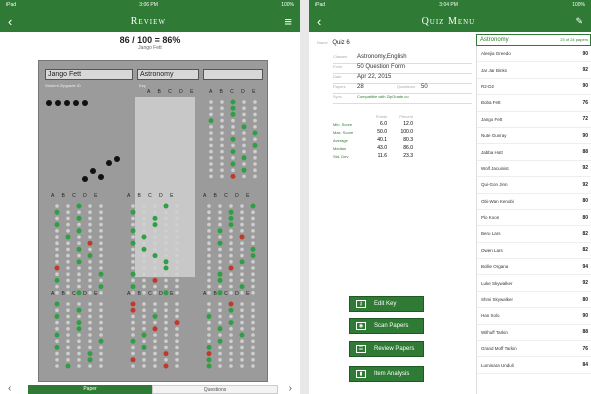 This screenshot has width=591, height=394. Describe the element at coordinates (402, 59) in the screenshot. I see `field-classes: Classes Astronomy,English` at that location.